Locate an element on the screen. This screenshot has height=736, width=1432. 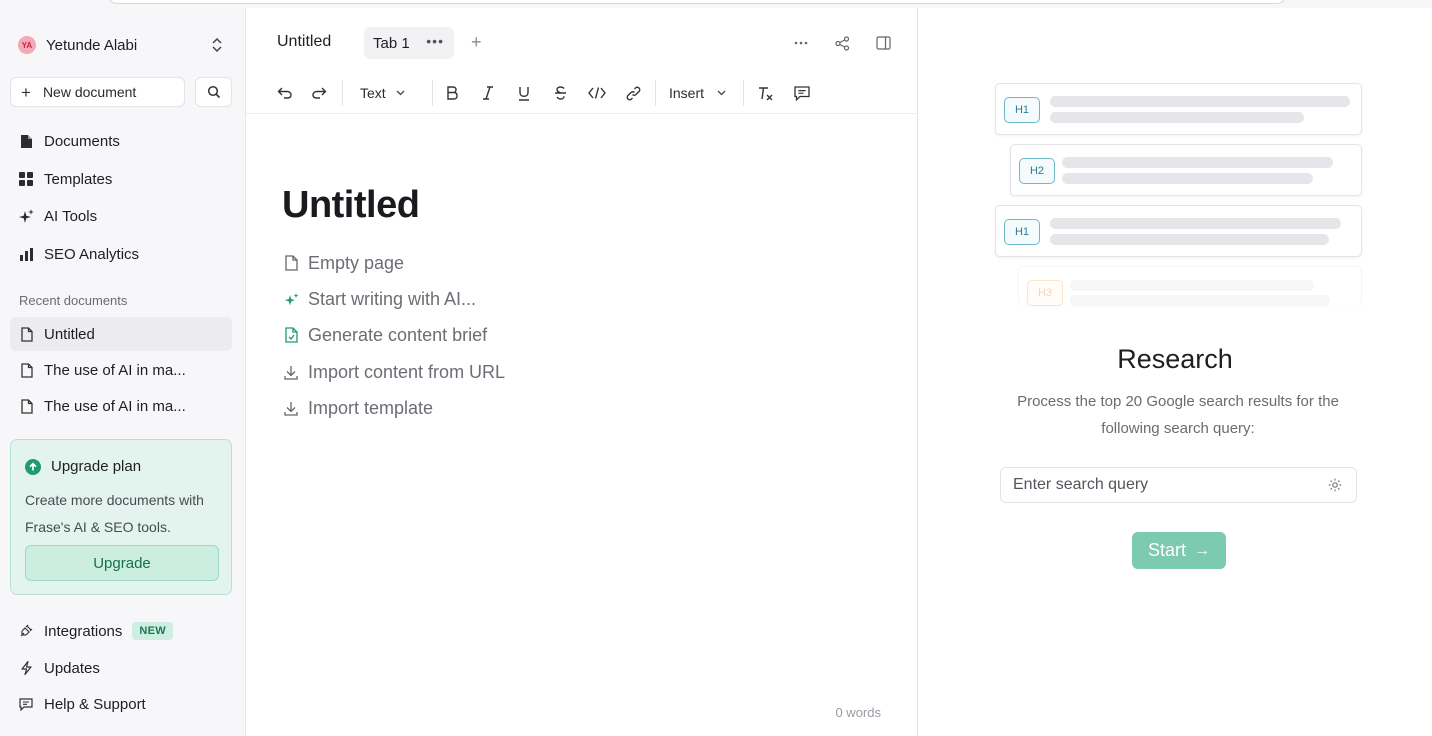
search-query-input is located at coordinates (1163, 485).